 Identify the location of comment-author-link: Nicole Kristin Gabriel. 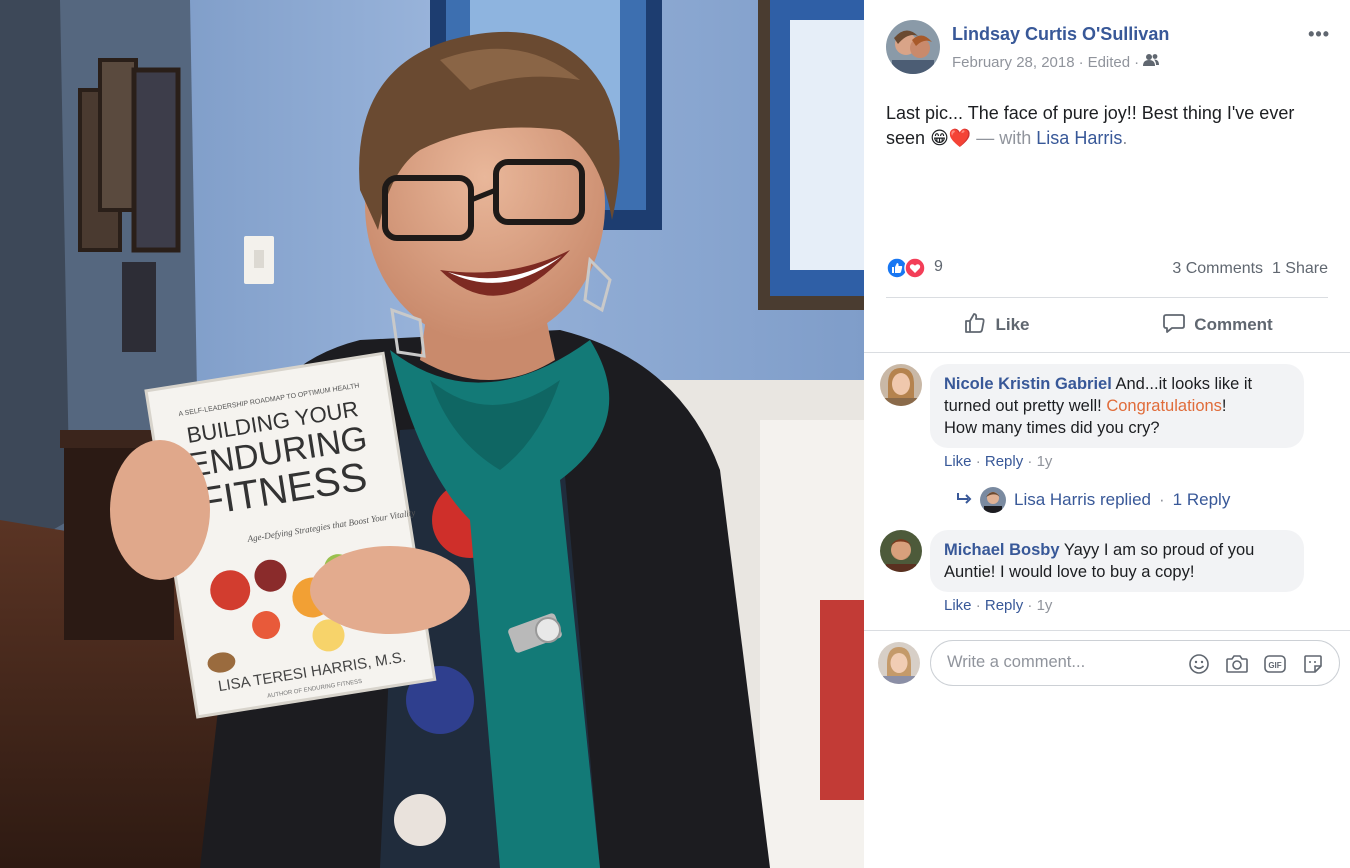
(1028, 384).